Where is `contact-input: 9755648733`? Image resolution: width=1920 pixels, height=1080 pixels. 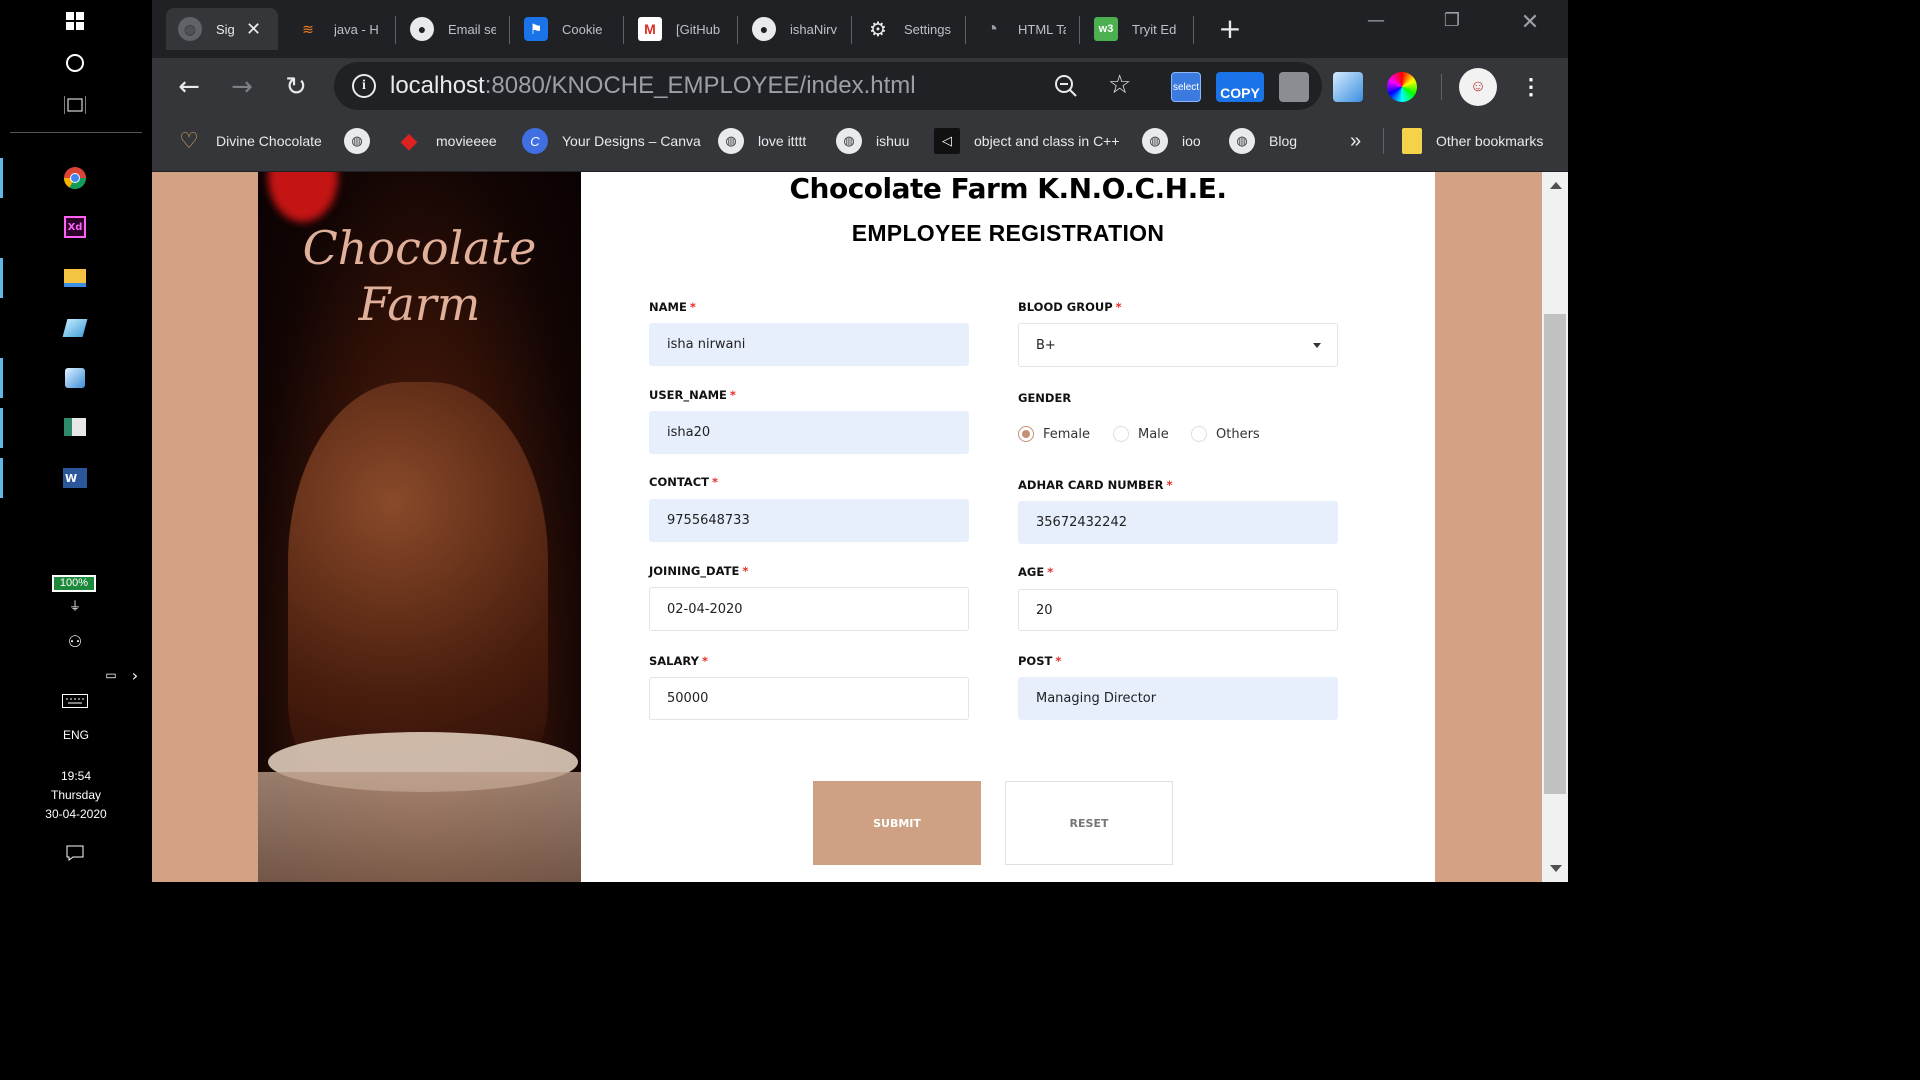
contact-input: 9755648733 is located at coordinates (809, 520).